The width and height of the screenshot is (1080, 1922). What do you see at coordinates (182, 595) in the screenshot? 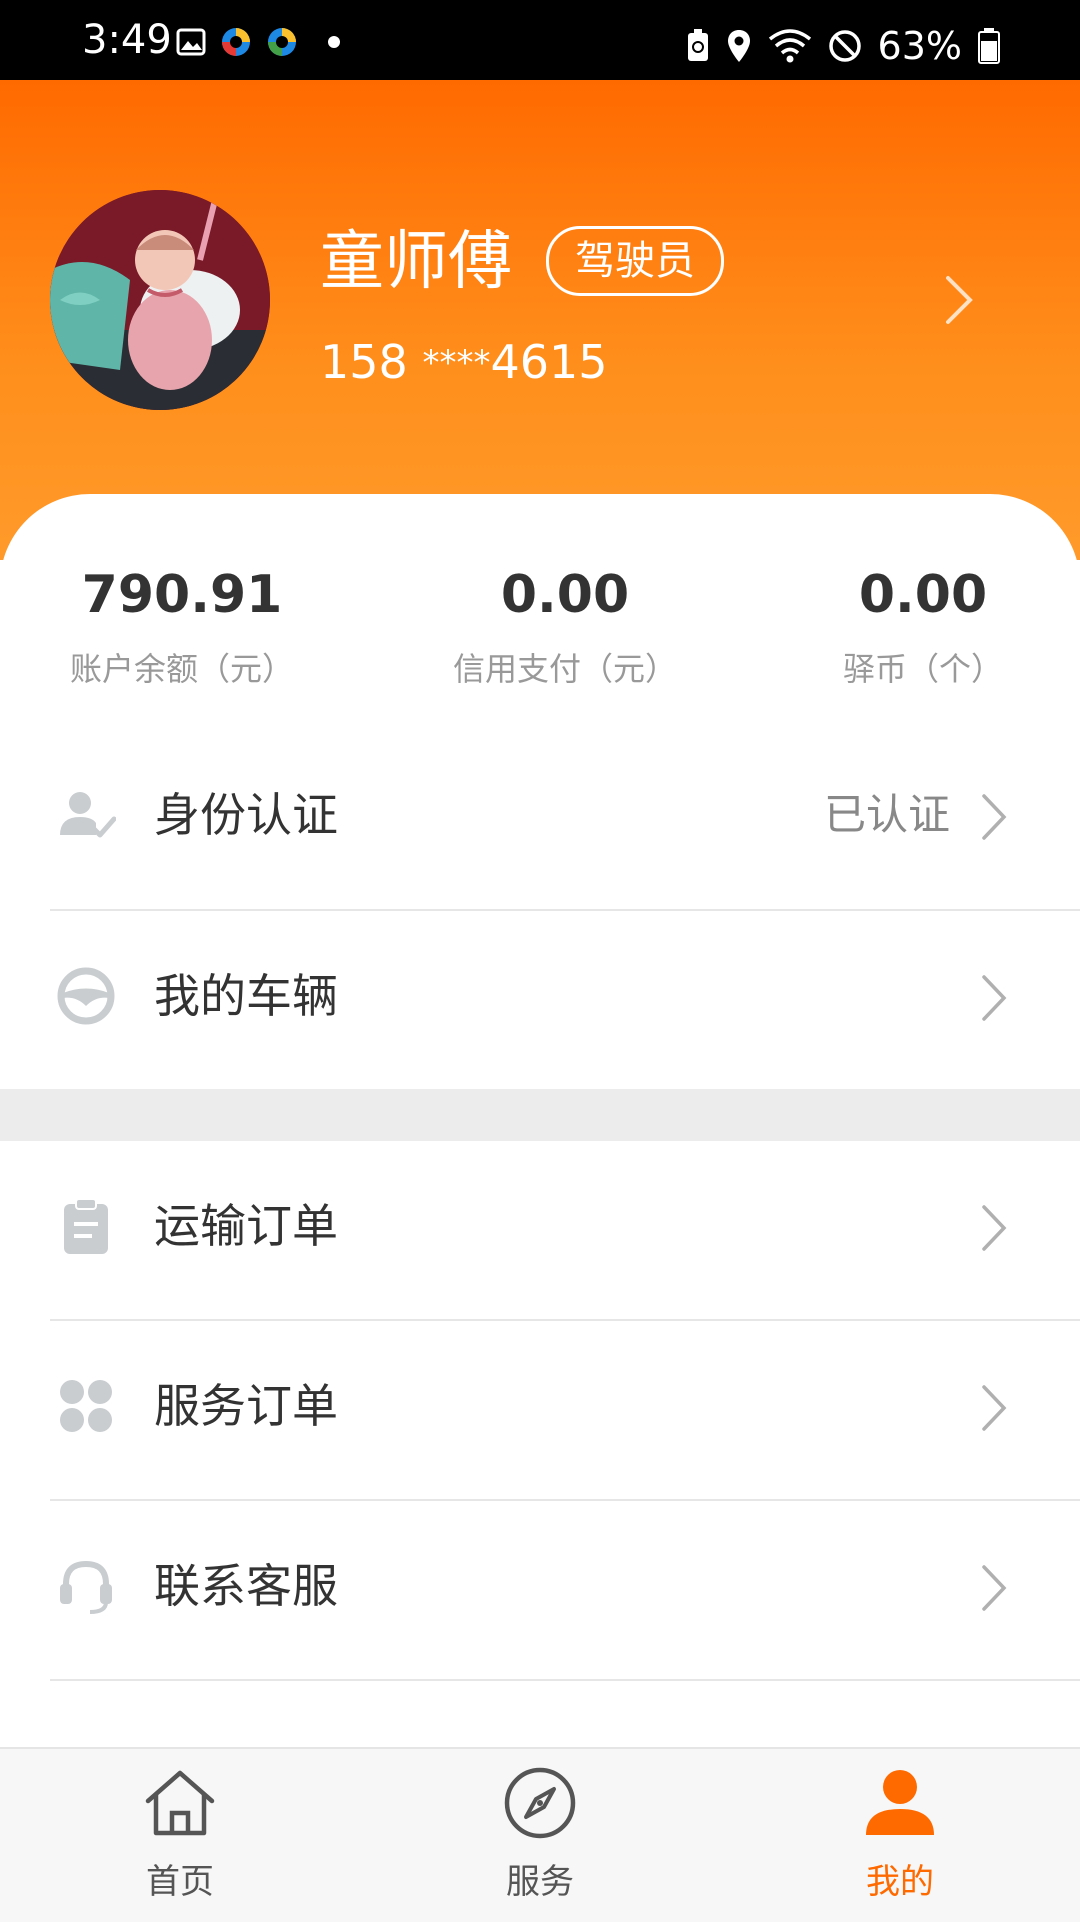
I see `stat-value: 790.91` at bounding box center [182, 595].